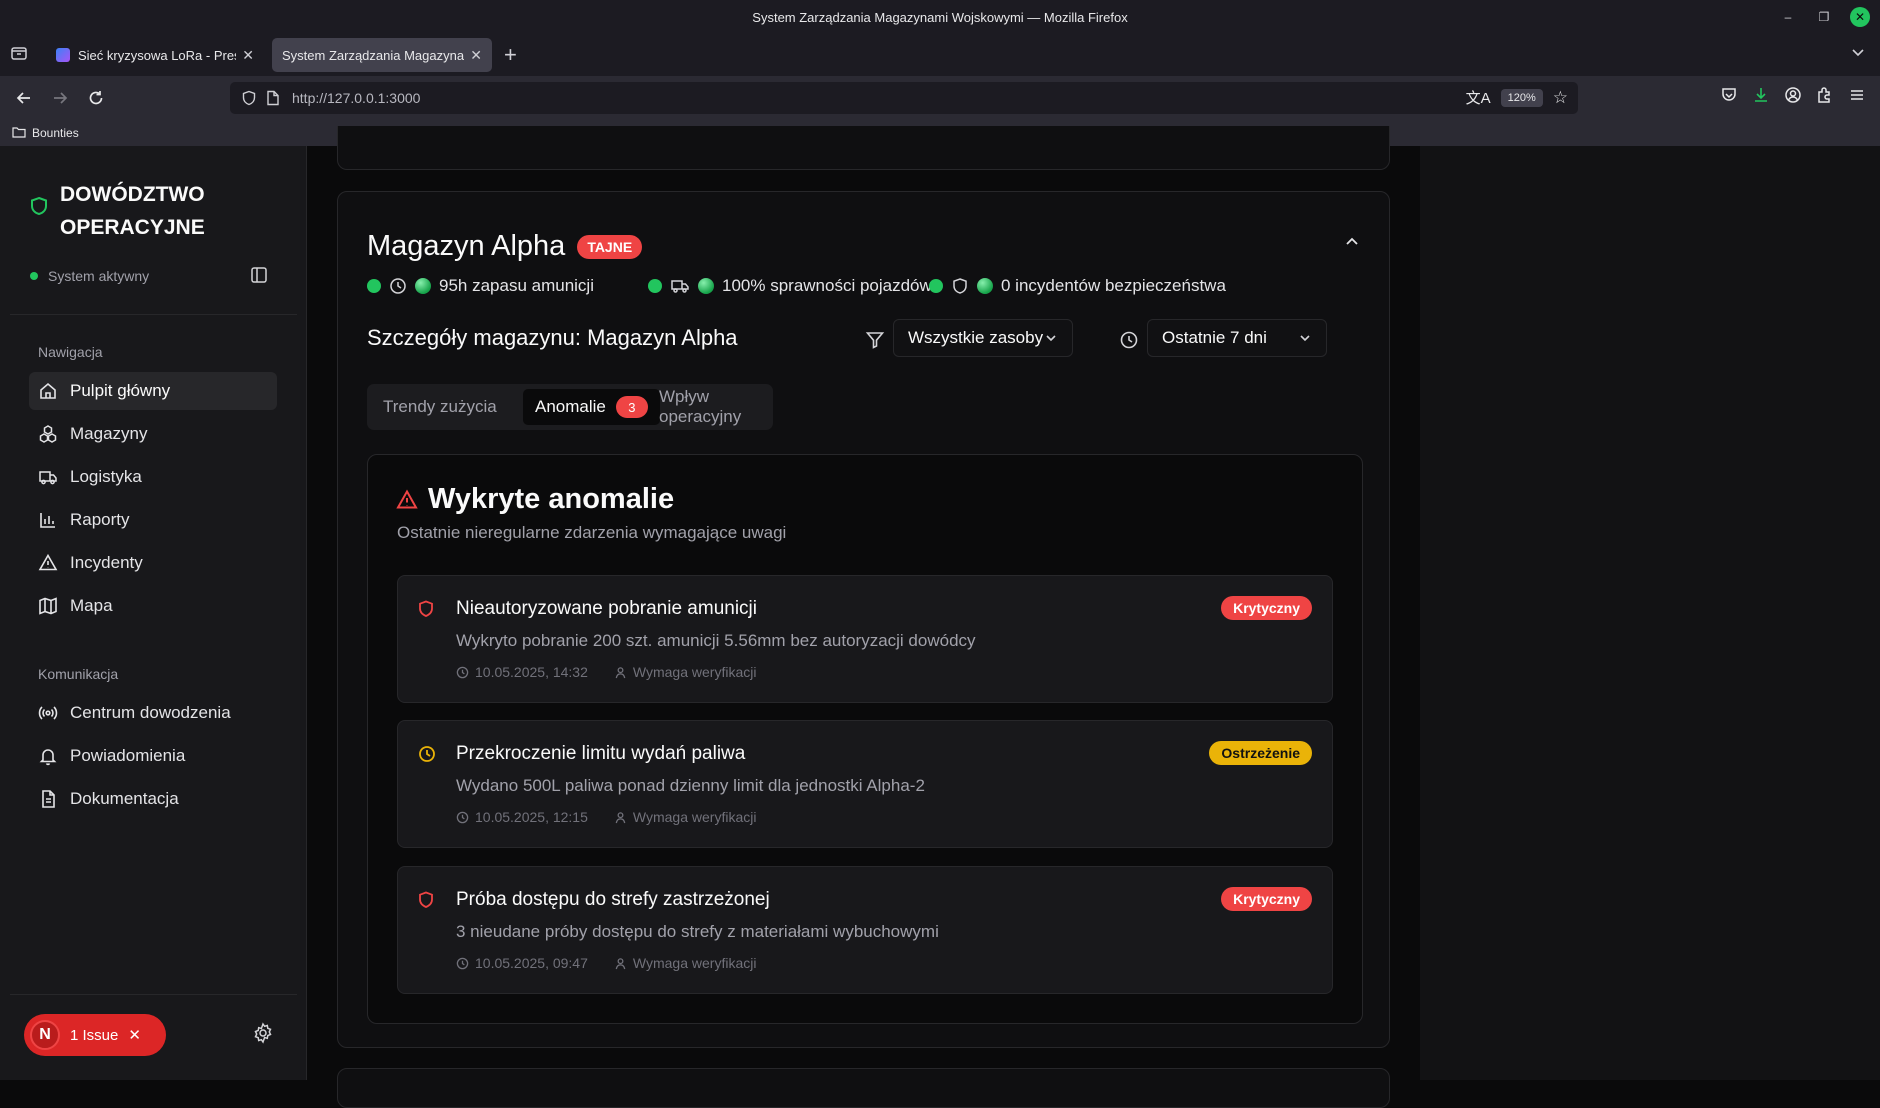 The image size is (1880, 1108). I want to click on classification-badge: TAJNE, so click(610, 246).